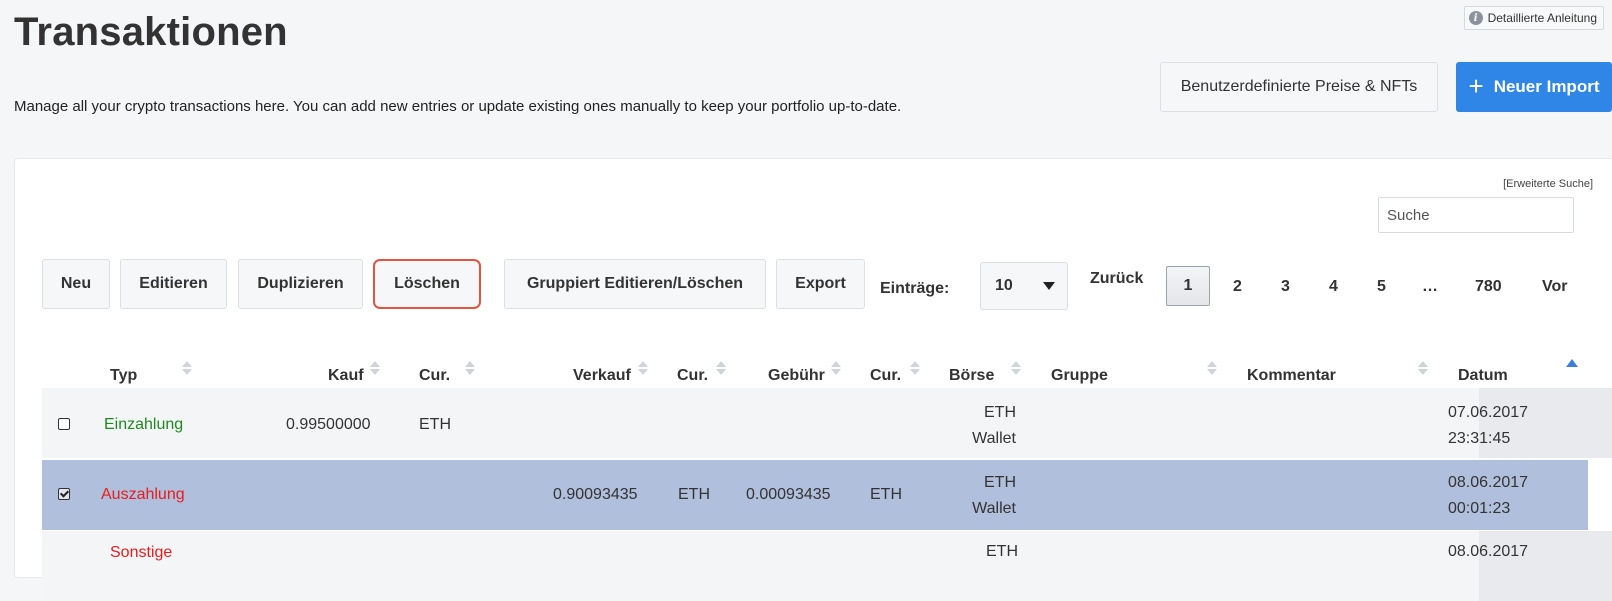  I want to click on column-header-verkauf: Verkauf, so click(602, 376).